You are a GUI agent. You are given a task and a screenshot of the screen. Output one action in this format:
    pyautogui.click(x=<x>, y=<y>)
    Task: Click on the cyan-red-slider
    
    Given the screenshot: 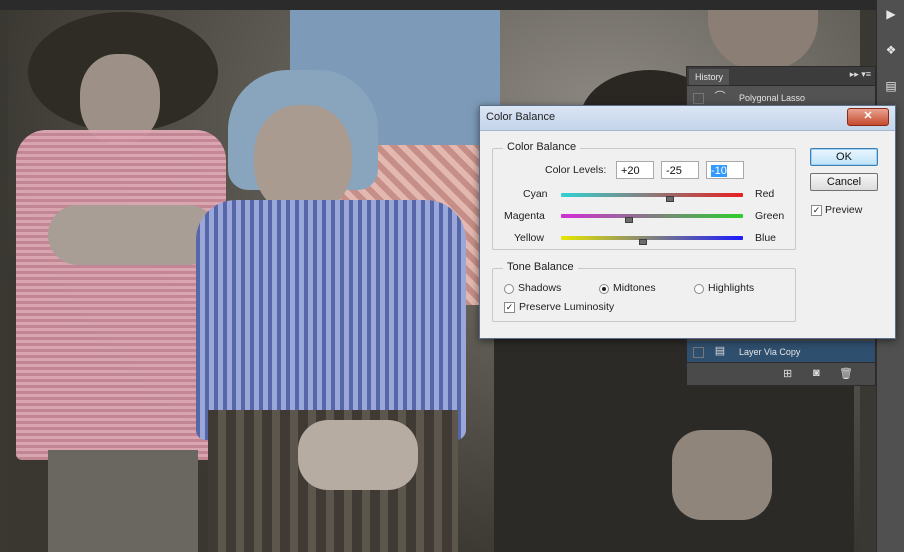 What is the action you would take?
    pyautogui.click(x=652, y=197)
    